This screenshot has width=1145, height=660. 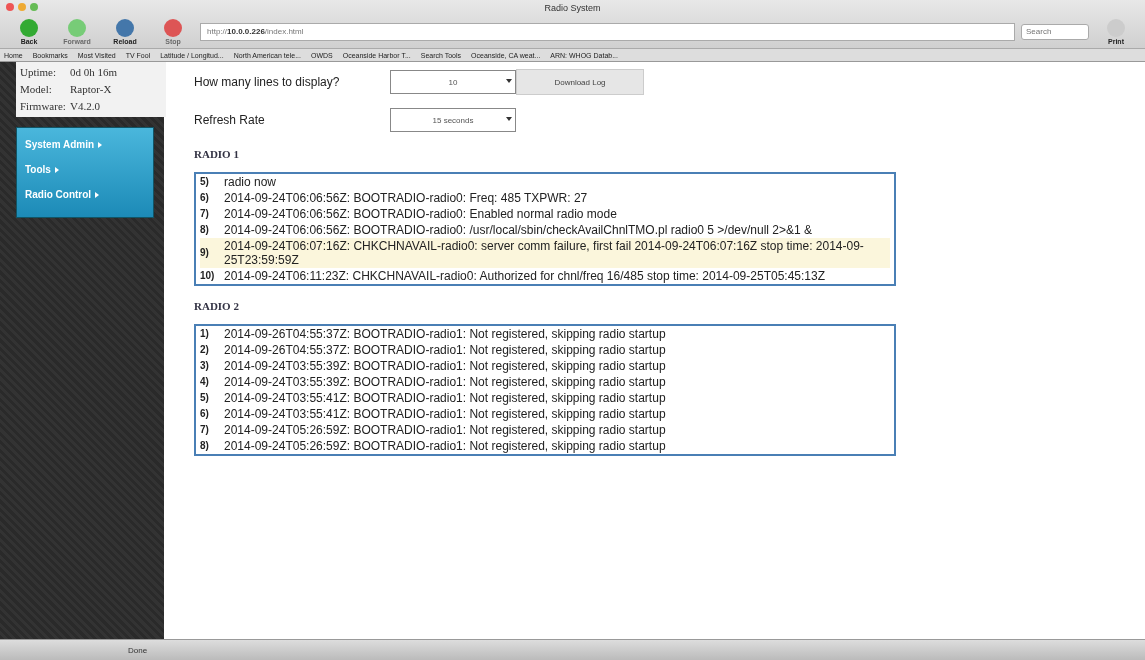 I want to click on refresh-select: 15 seconds, so click(x=453, y=120).